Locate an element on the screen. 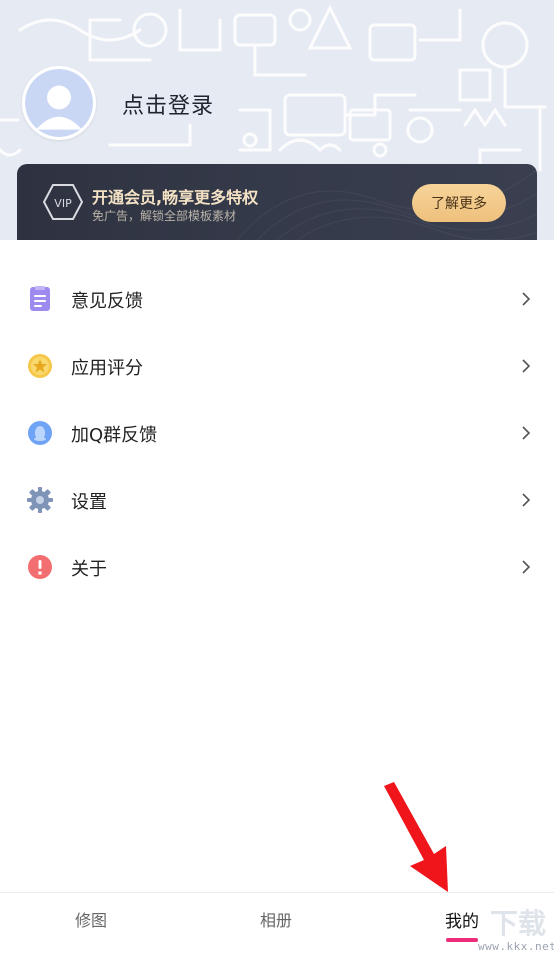 Image resolution: width=554 pixels, height=954 pixels. vip-subtitle: 免广告，解锁全部模板素材 is located at coordinates (164, 216).